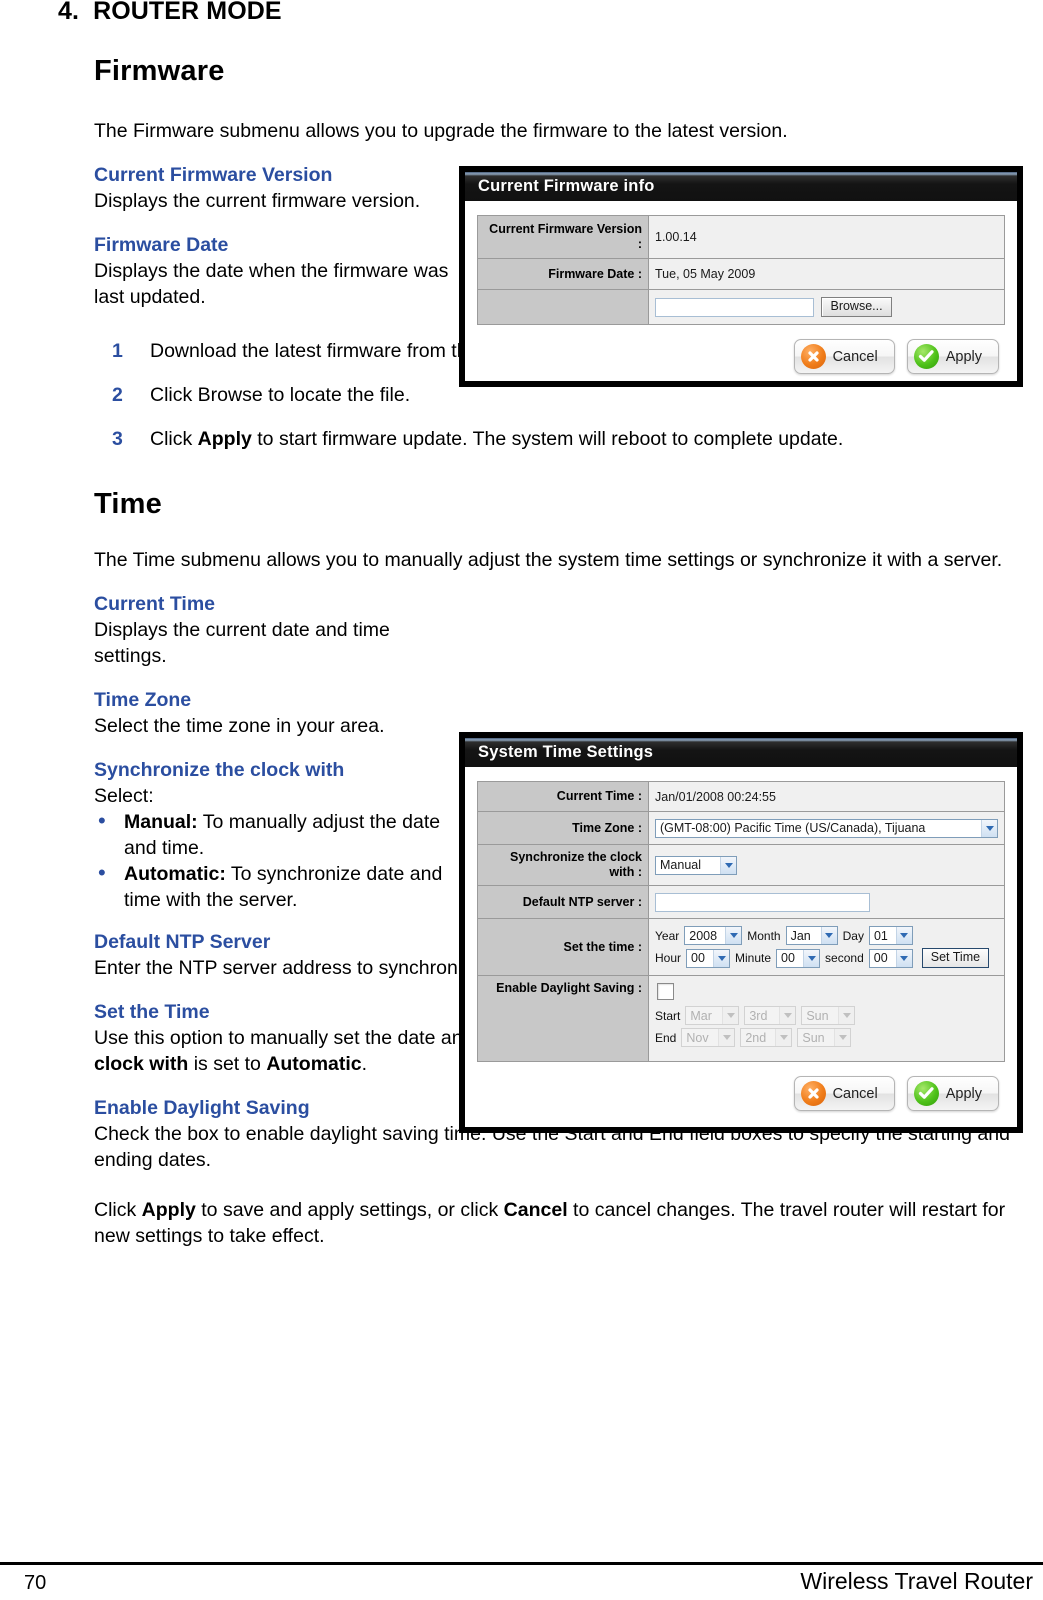 Image resolution: width=1043 pixels, height=1600 pixels. What do you see at coordinates (844, 958) in the screenshot?
I see `second-label: second` at bounding box center [844, 958].